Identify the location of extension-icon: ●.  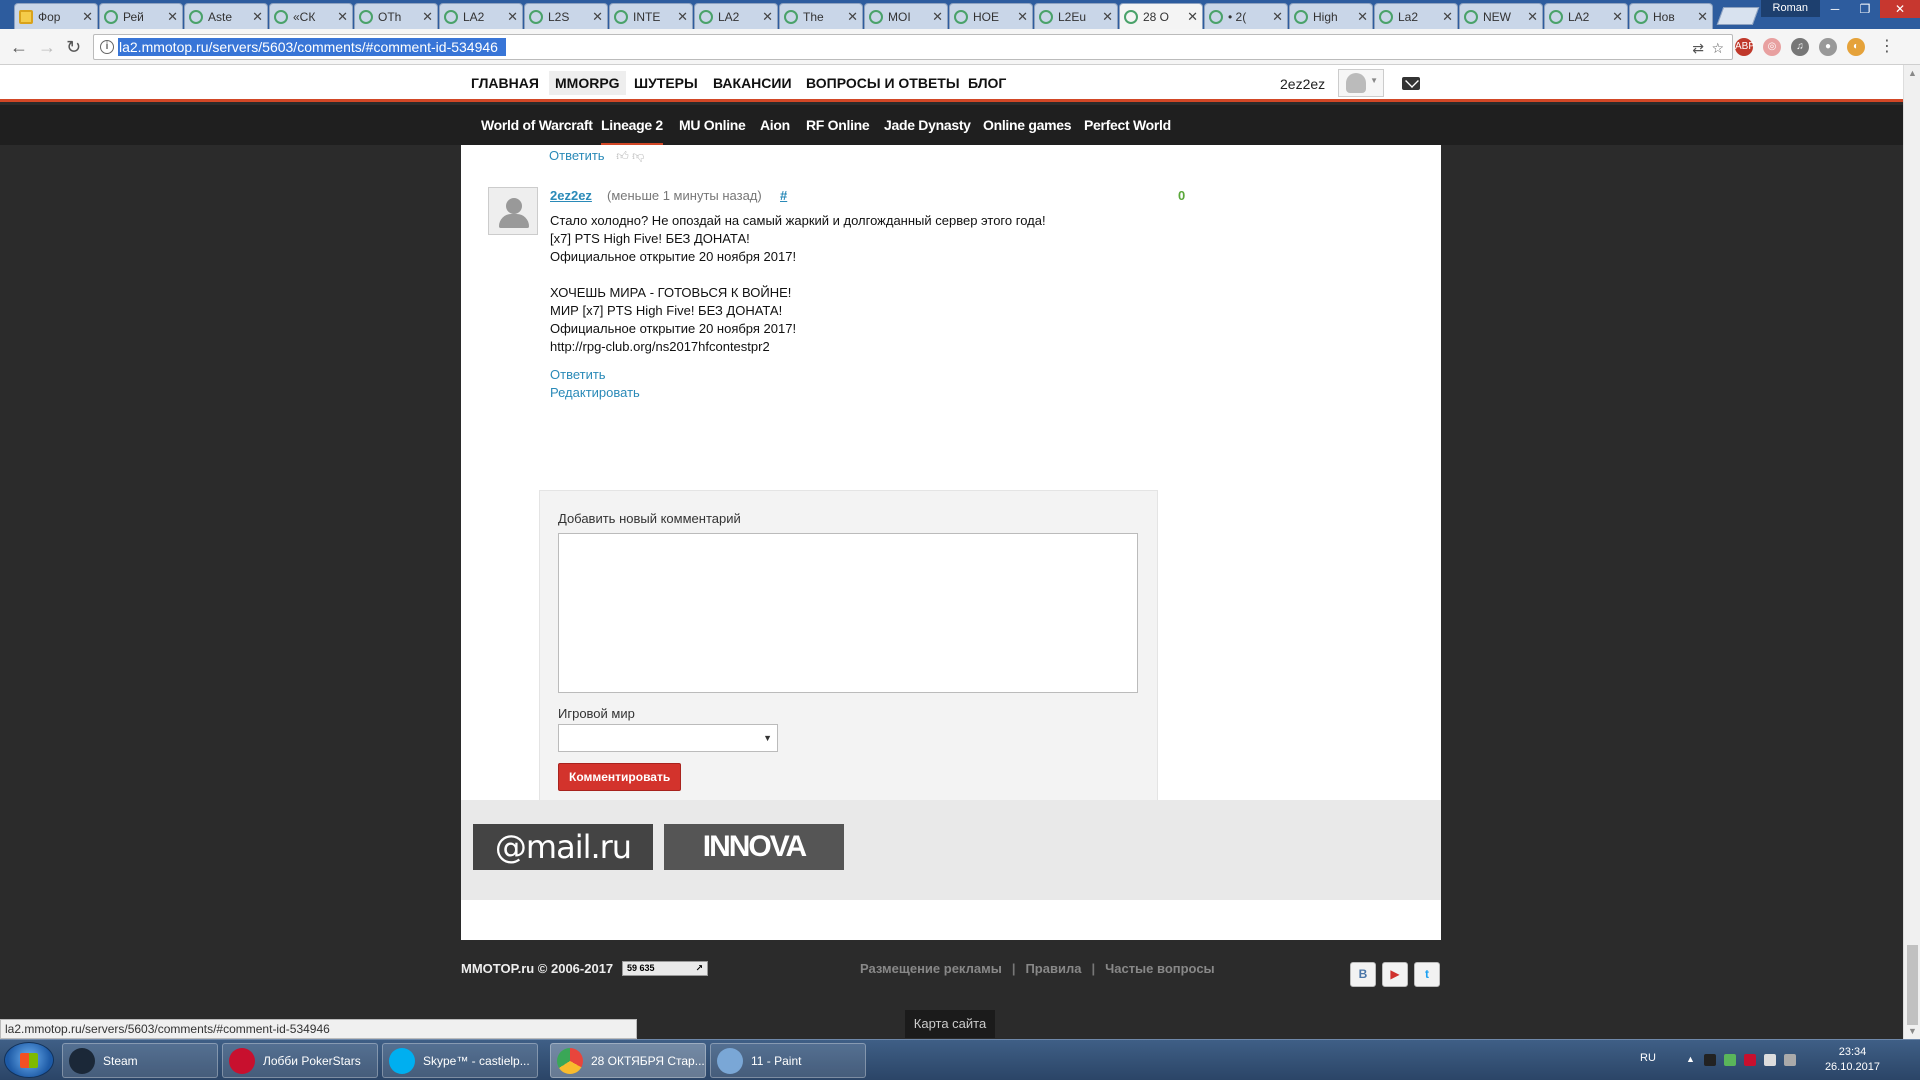
(1828, 47).